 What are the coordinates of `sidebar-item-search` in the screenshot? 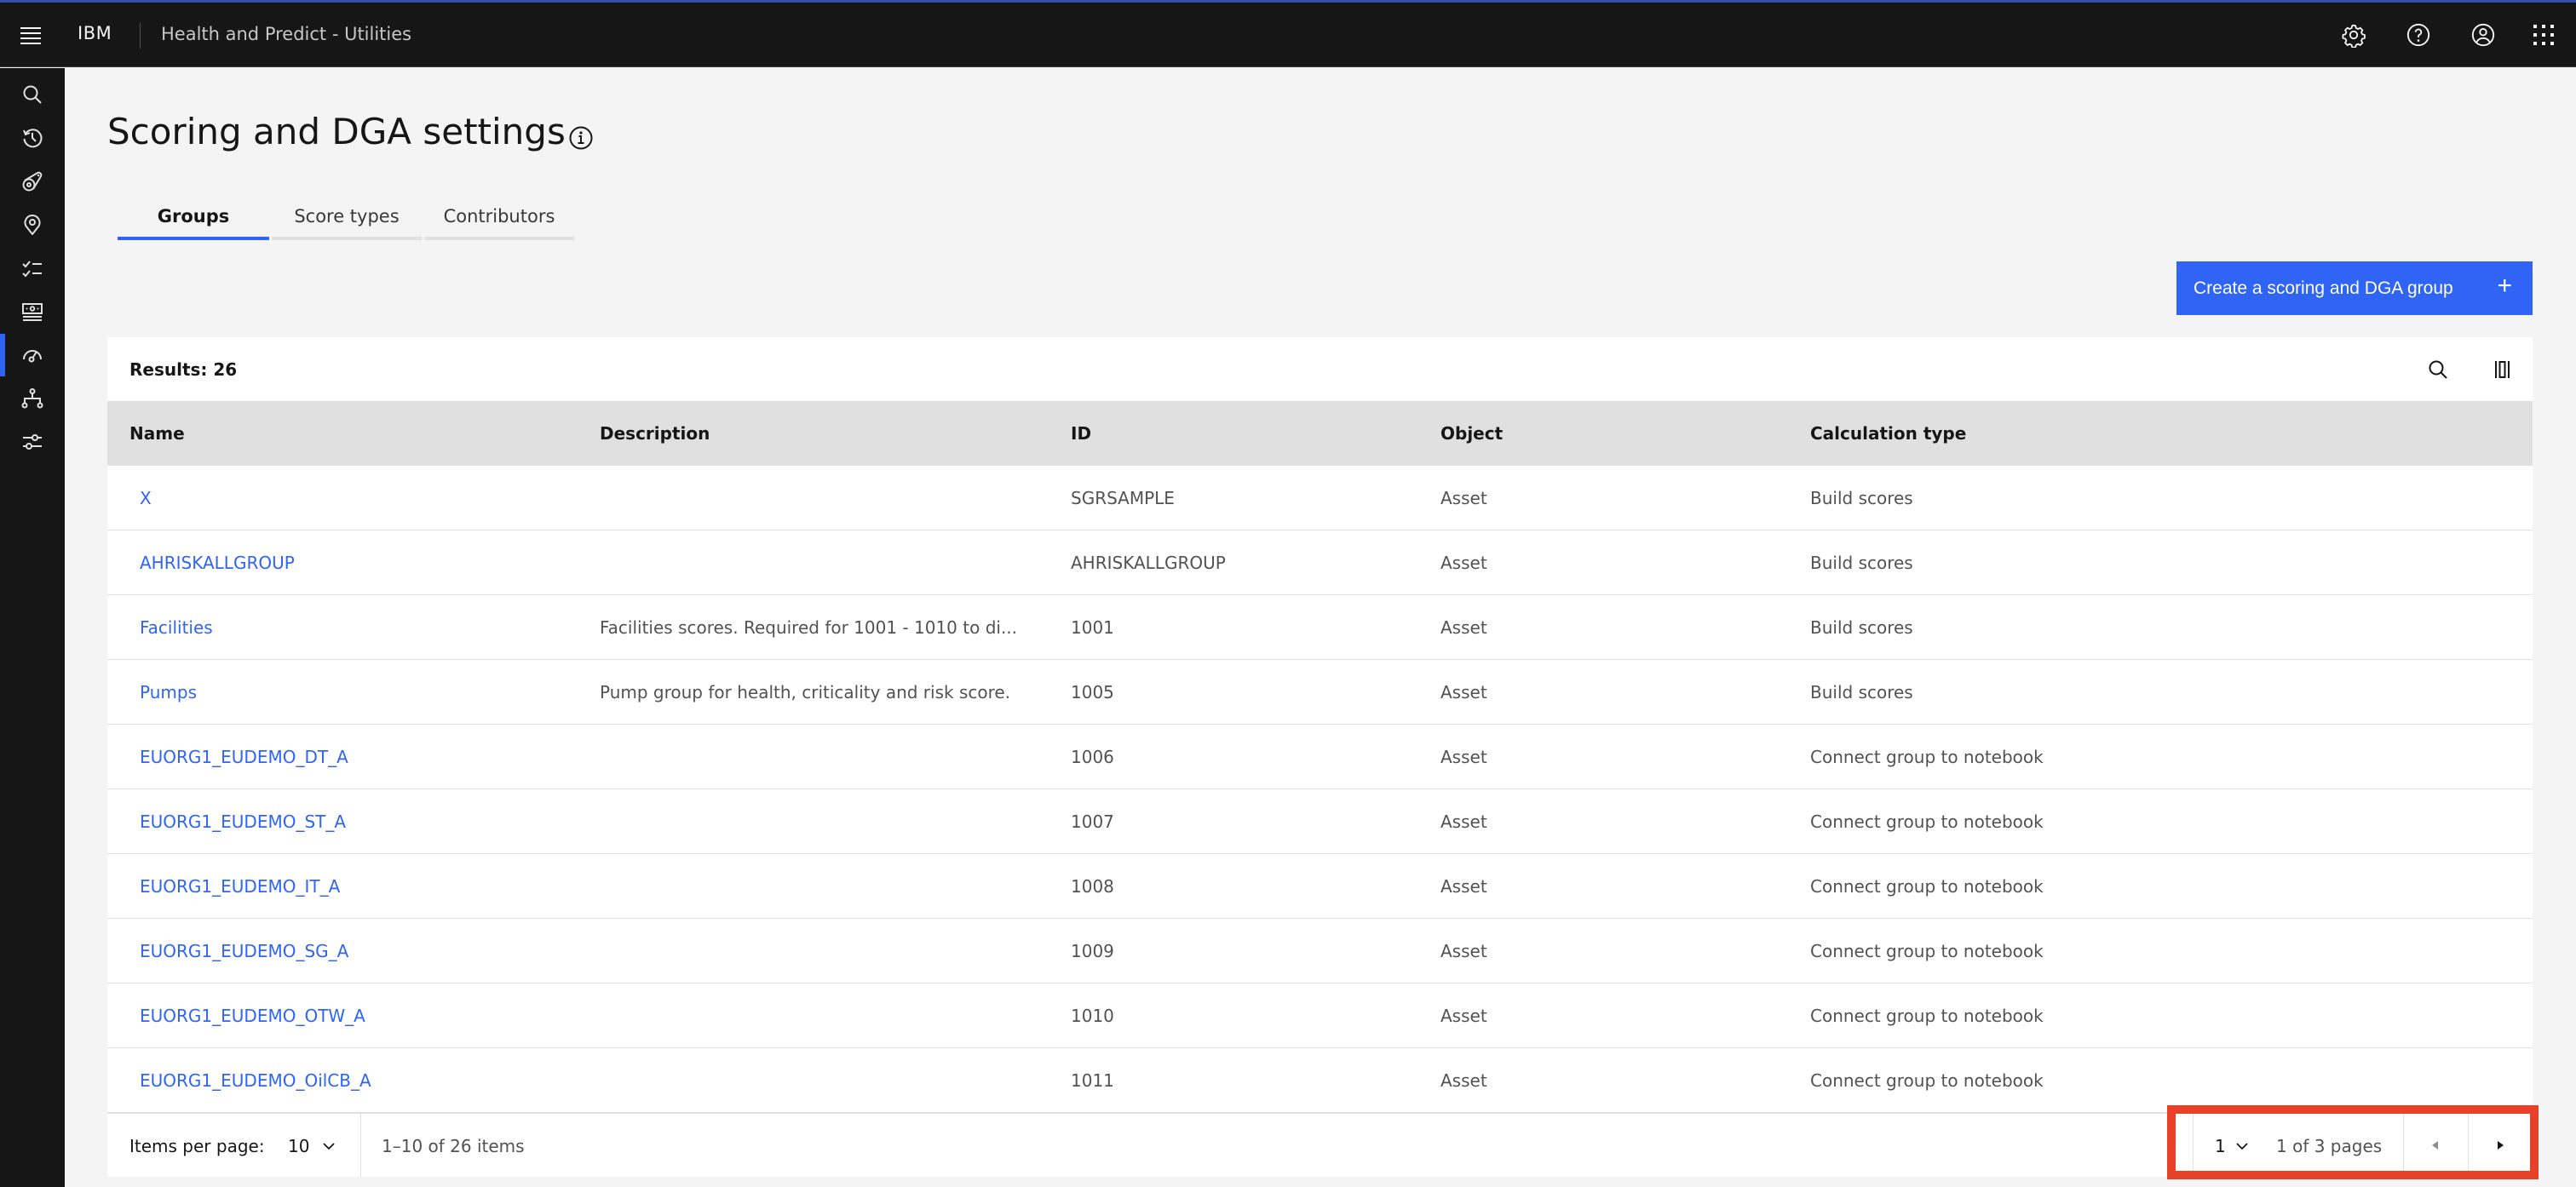 It's located at (33, 94).